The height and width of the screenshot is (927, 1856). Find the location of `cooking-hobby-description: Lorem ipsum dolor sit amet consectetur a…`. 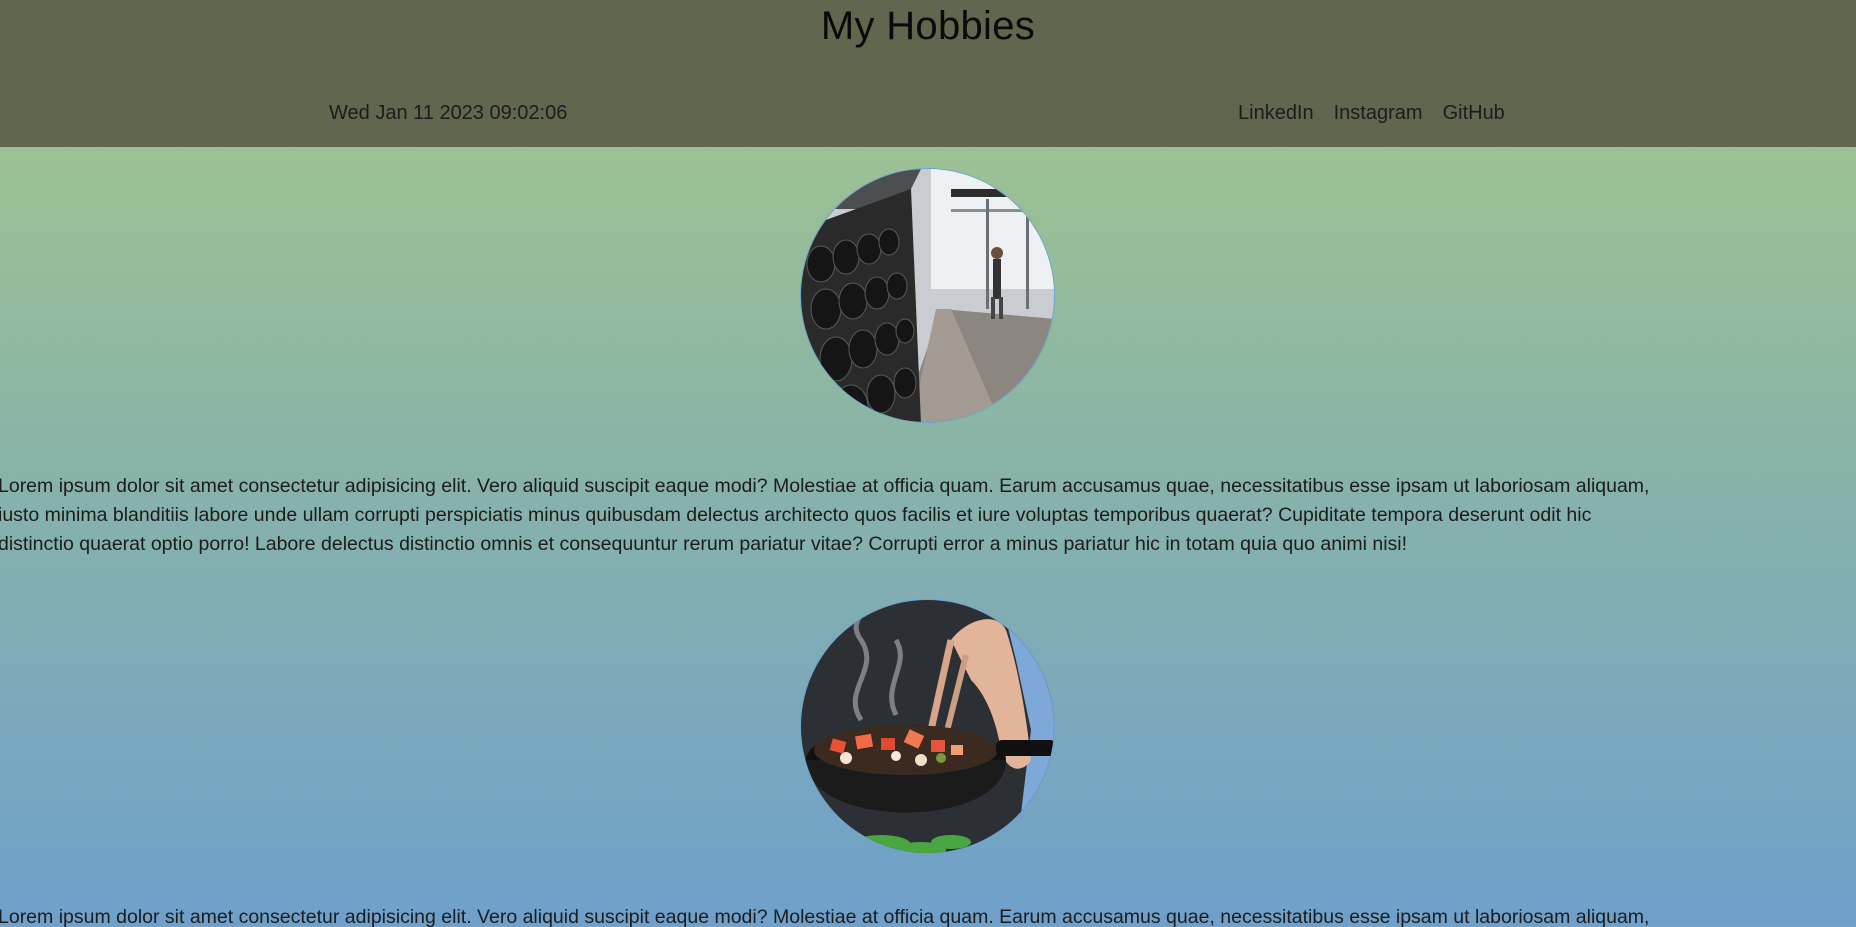

cooking-hobby-description: Lorem ipsum dolor sit amet consectetur a… is located at coordinates (825, 916).